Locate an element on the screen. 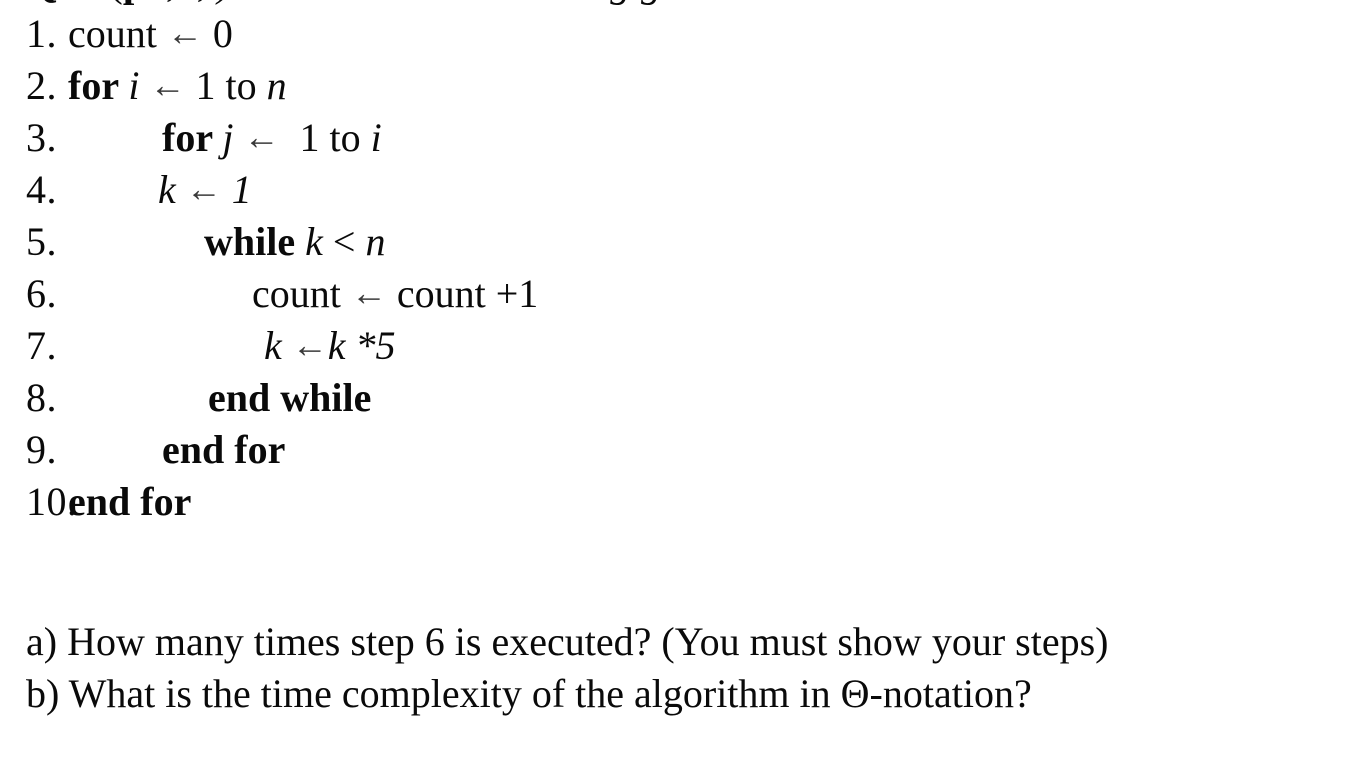 The height and width of the screenshot is (762, 1348). line-number: 4. is located at coordinates (41, 189).